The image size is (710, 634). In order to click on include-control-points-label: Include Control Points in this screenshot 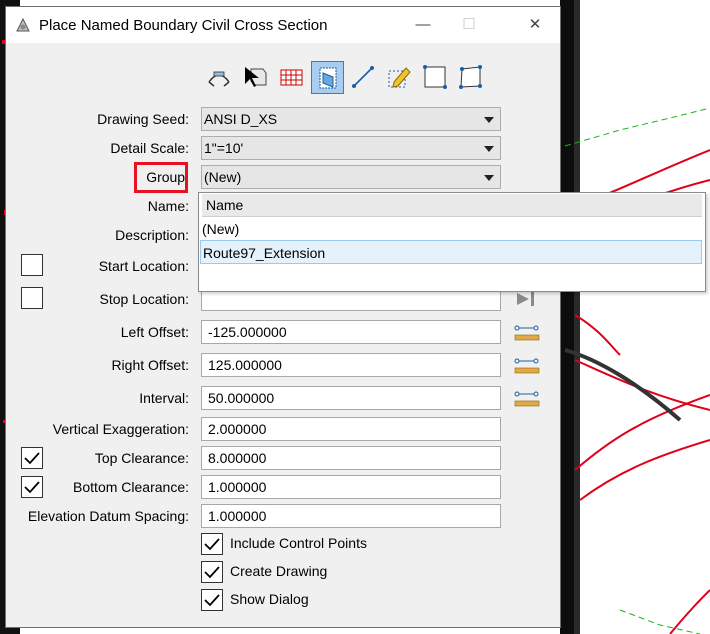, I will do `click(298, 543)`.